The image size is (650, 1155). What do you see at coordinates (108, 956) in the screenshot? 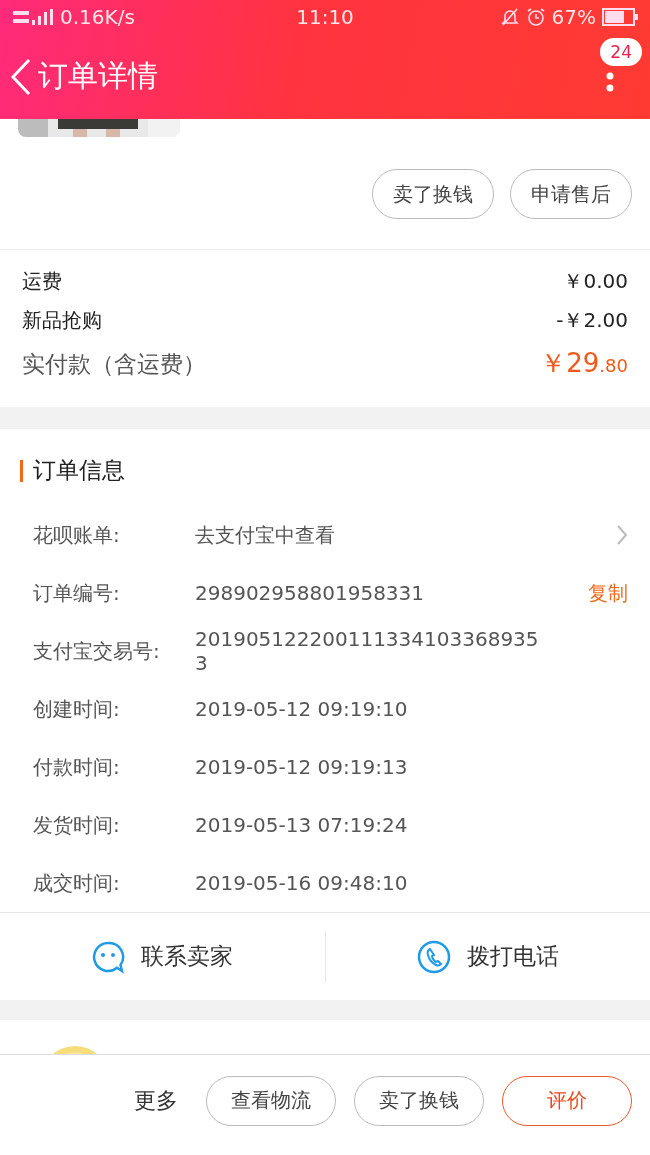
I see `chat-icon` at bounding box center [108, 956].